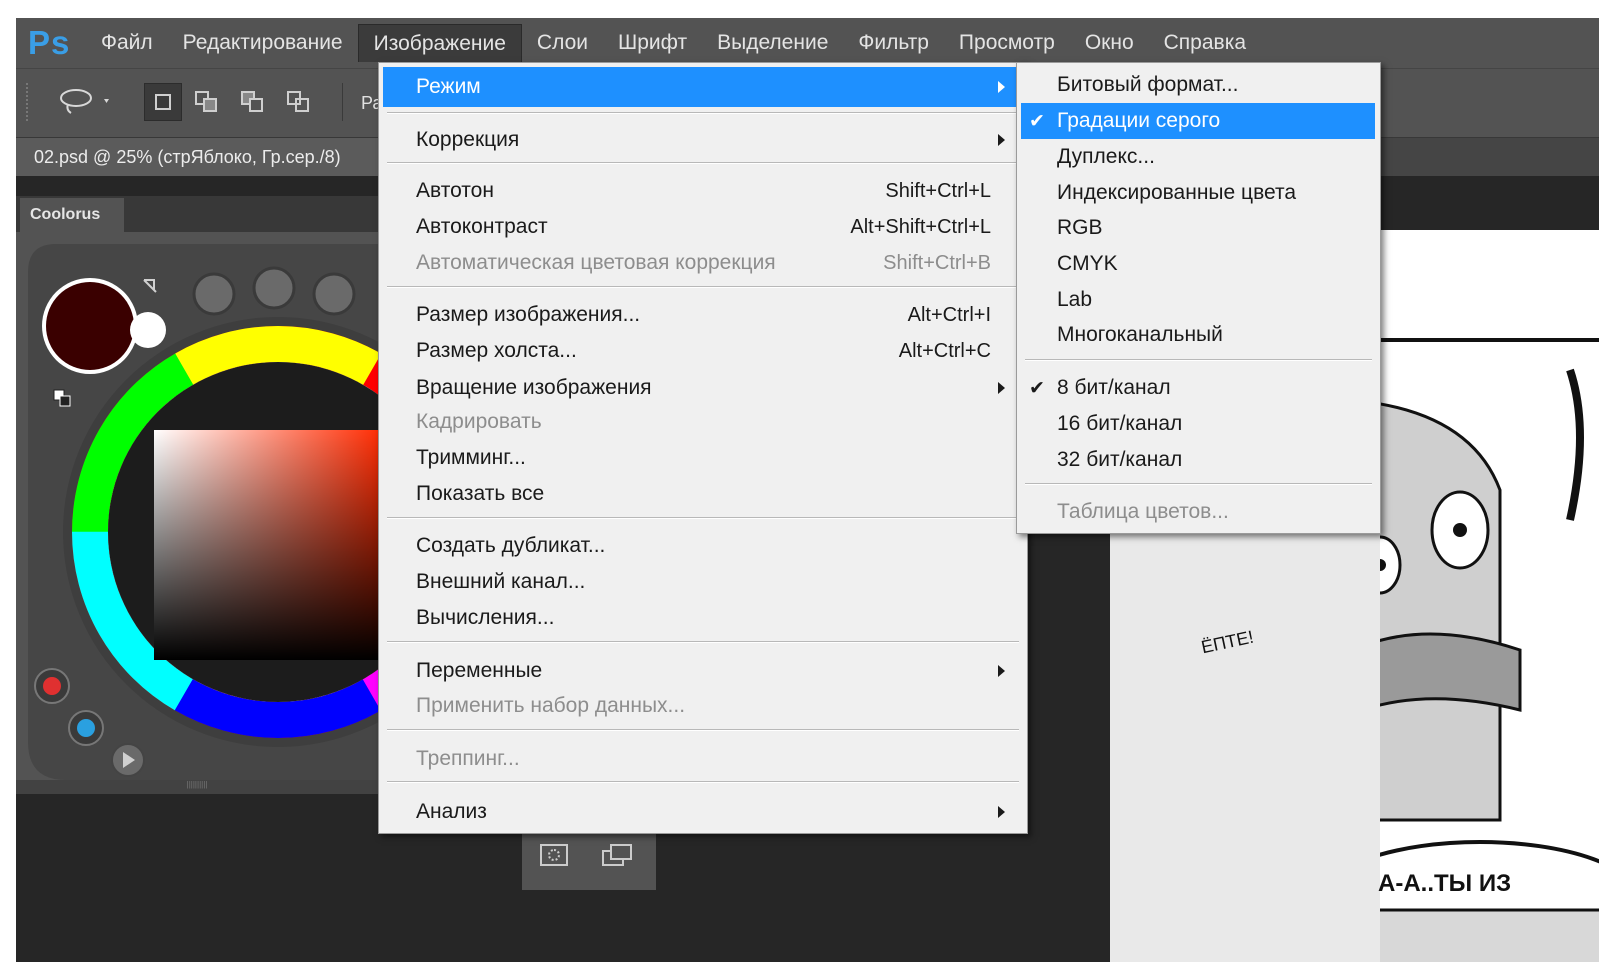 The width and height of the screenshot is (1599, 962). What do you see at coordinates (1109, 43) in the screenshot?
I see `menu-window: Окно` at bounding box center [1109, 43].